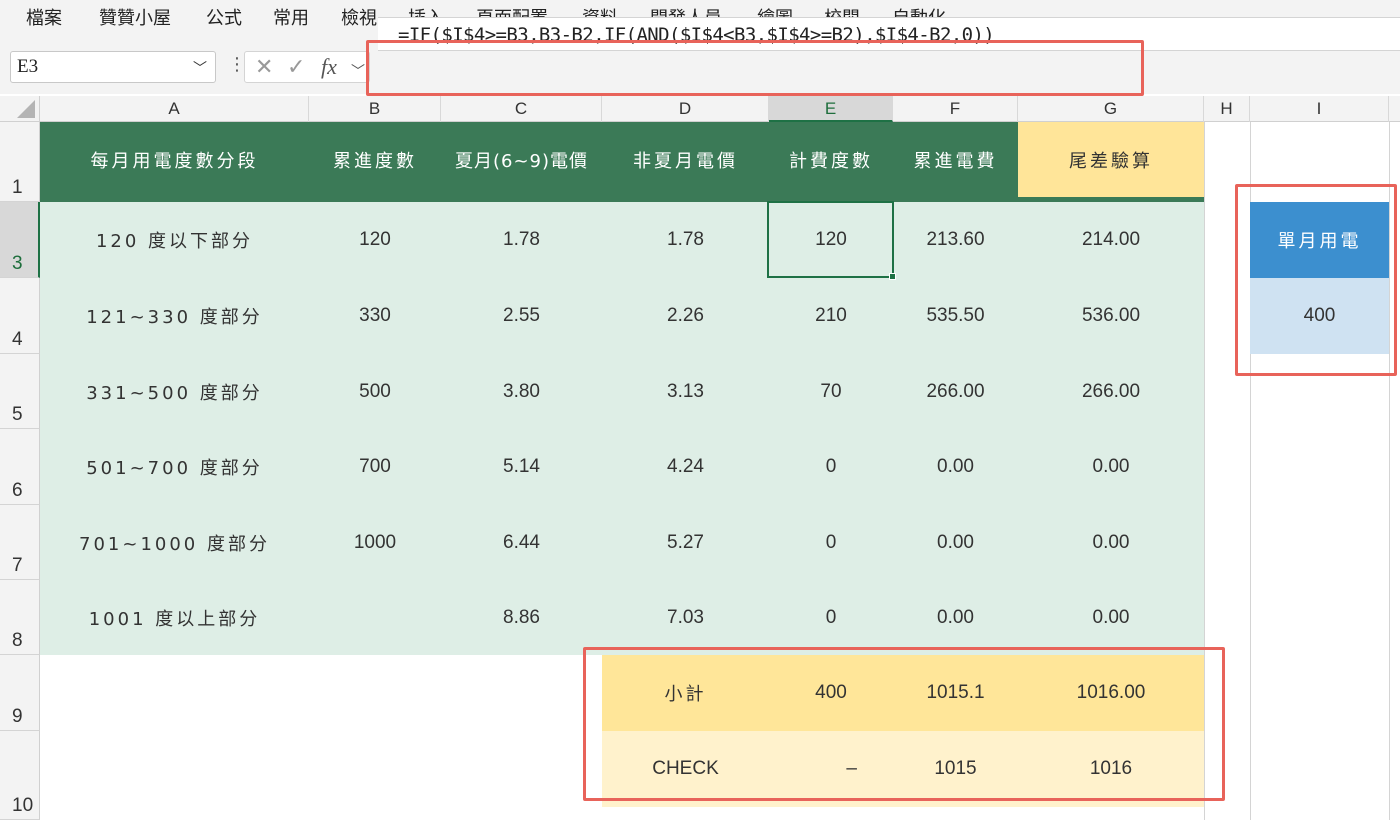 This screenshot has width=1400, height=820. What do you see at coordinates (1316, 280) in the screenshot?
I see `monthly-usage-highlight-box` at bounding box center [1316, 280].